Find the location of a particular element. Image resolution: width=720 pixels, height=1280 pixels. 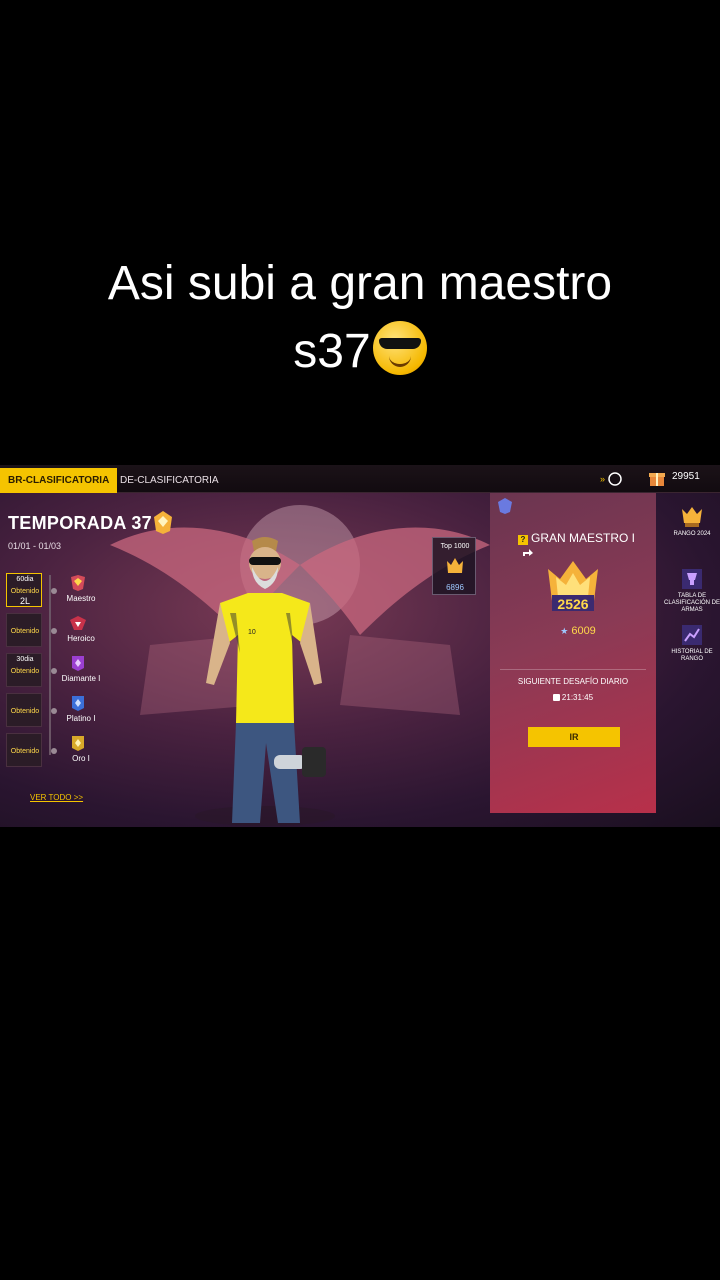

rank-reward: 30dia Obtenido is located at coordinates (24, 670).